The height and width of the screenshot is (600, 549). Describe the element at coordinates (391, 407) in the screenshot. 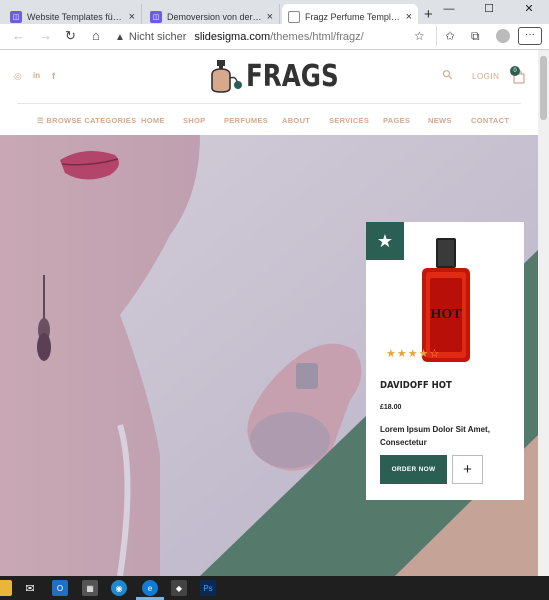

I see `product-price: £18.00` at that location.